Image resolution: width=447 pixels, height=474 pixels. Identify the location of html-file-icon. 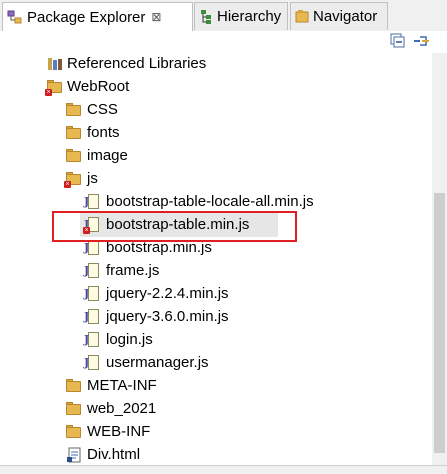
(74, 455).